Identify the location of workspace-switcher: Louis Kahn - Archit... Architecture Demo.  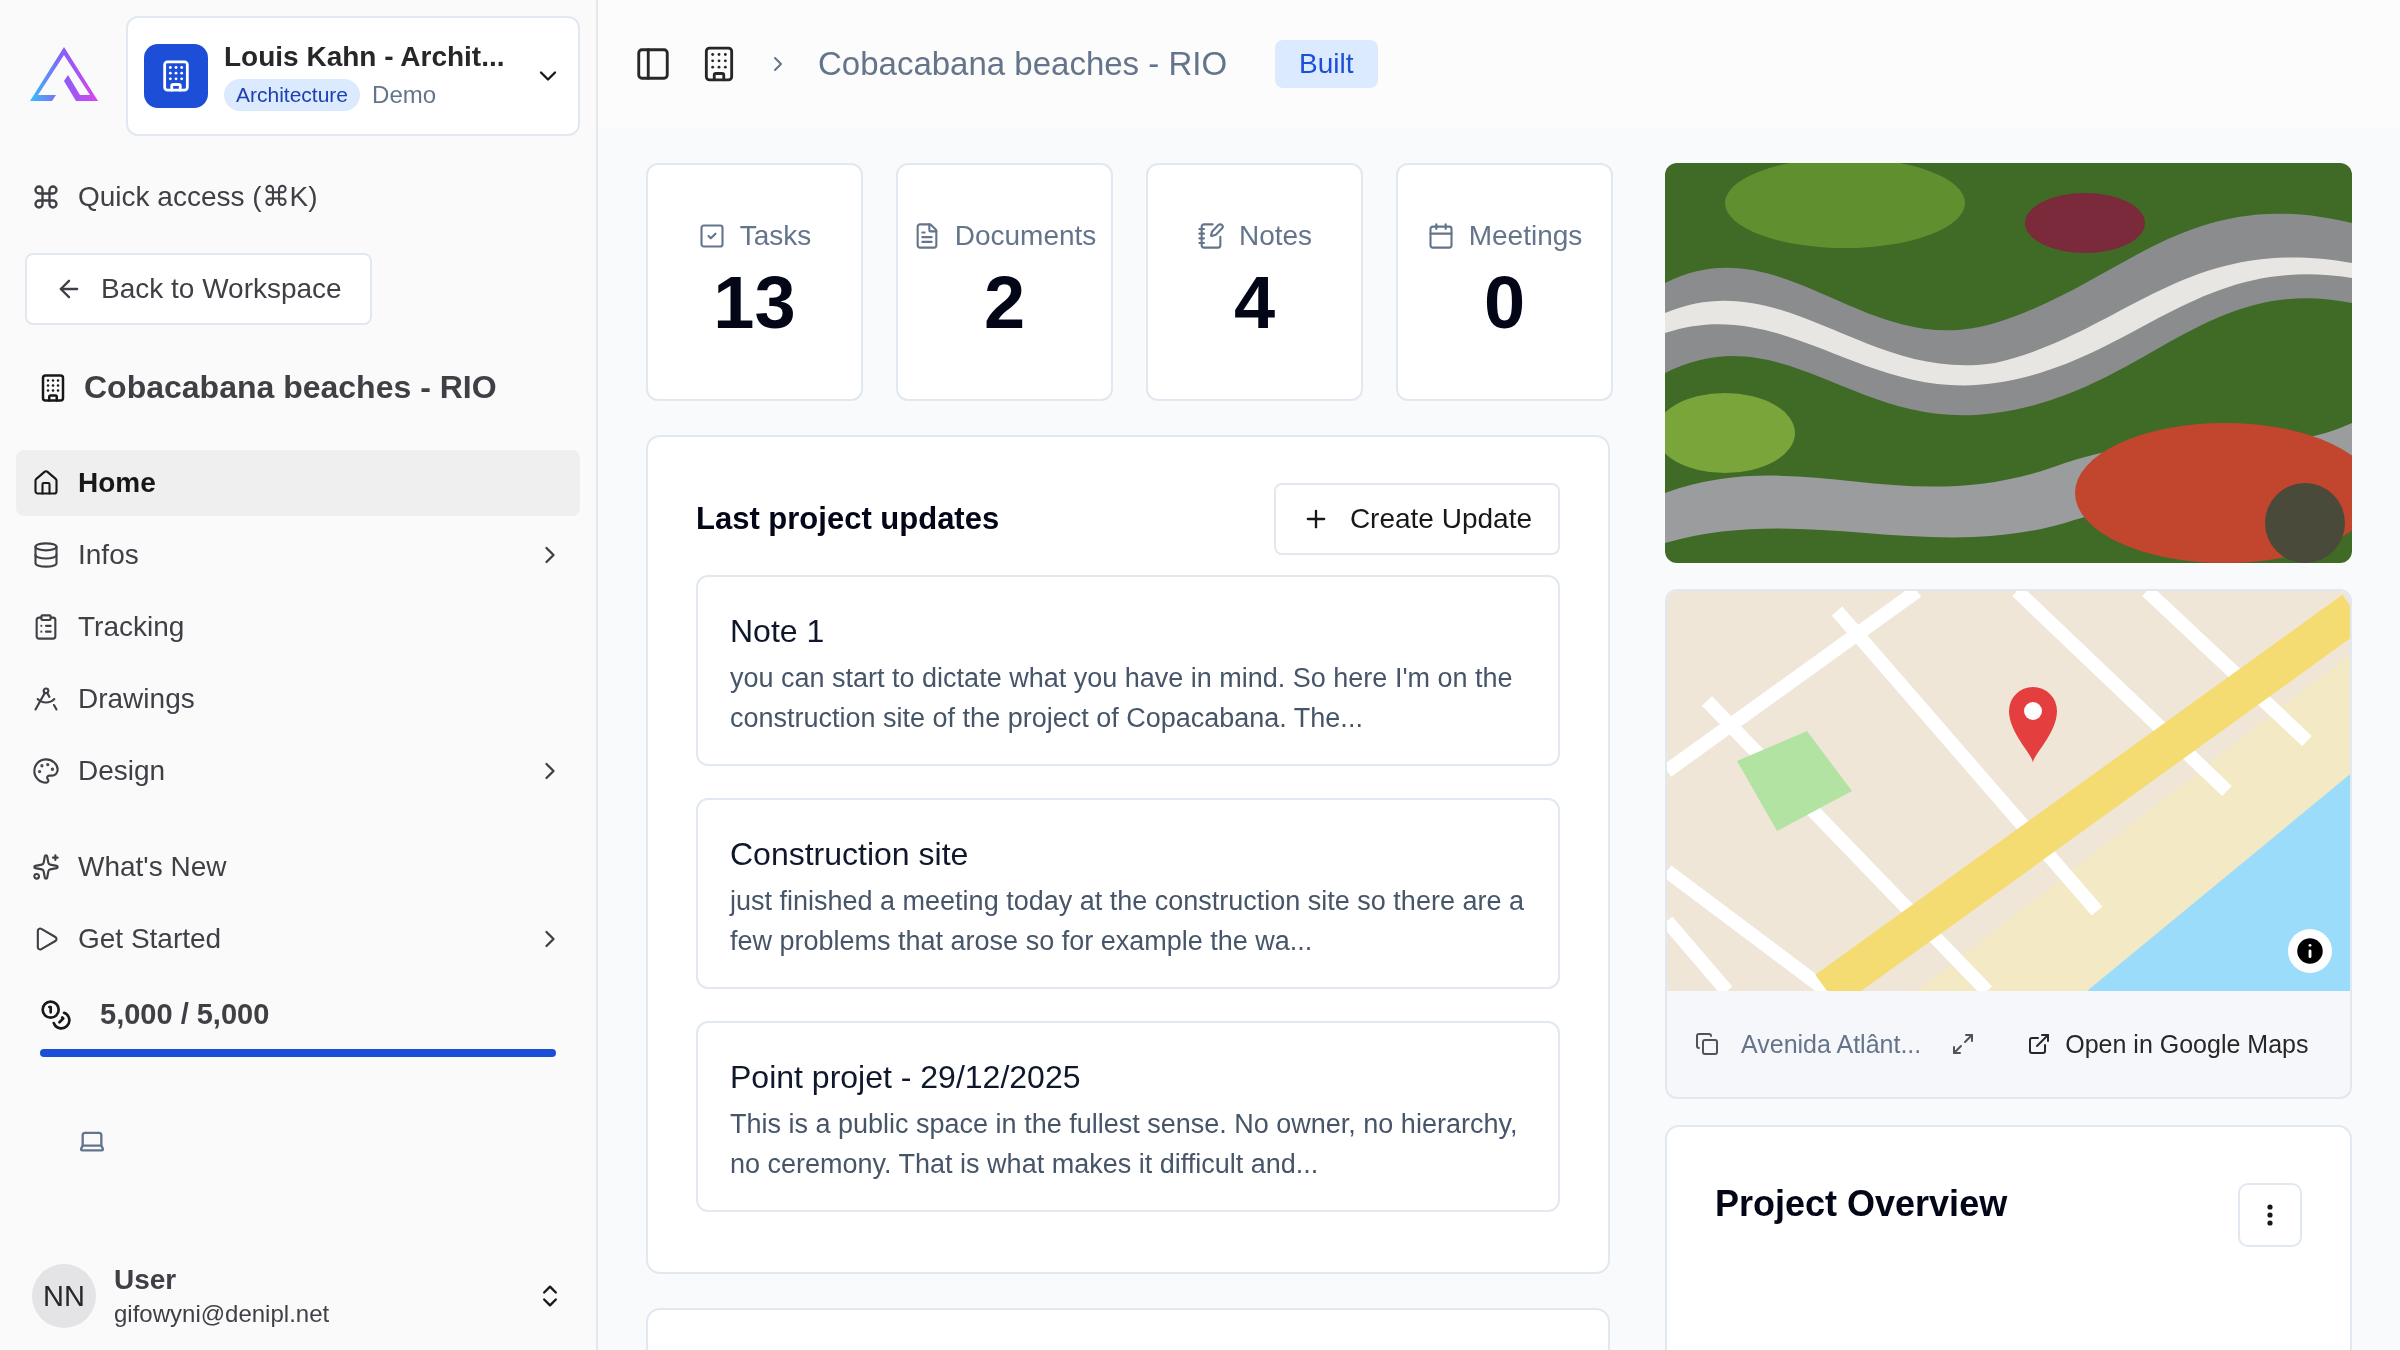
(353, 76).